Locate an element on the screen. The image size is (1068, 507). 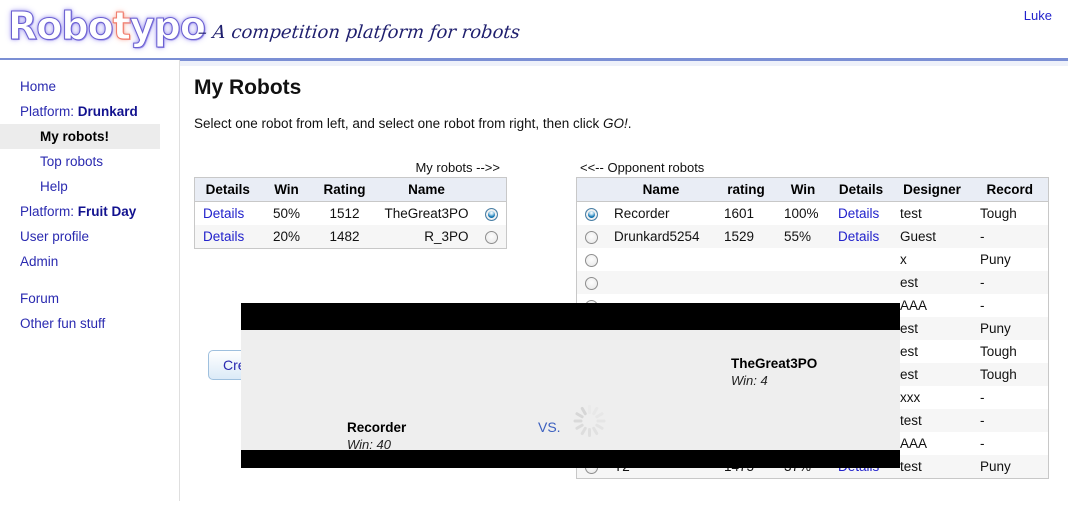
sidebar-item-platform-drunkard: Platform: Drunkard is located at coordinates (89, 111).